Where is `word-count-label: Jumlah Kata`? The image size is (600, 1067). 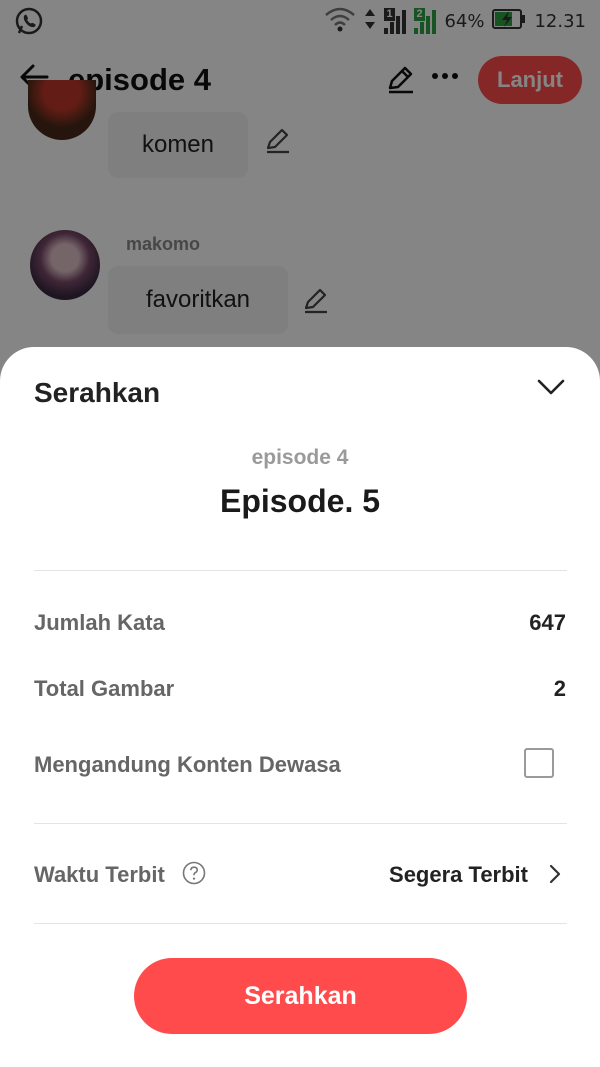 word-count-label: Jumlah Kata is located at coordinates (99, 622).